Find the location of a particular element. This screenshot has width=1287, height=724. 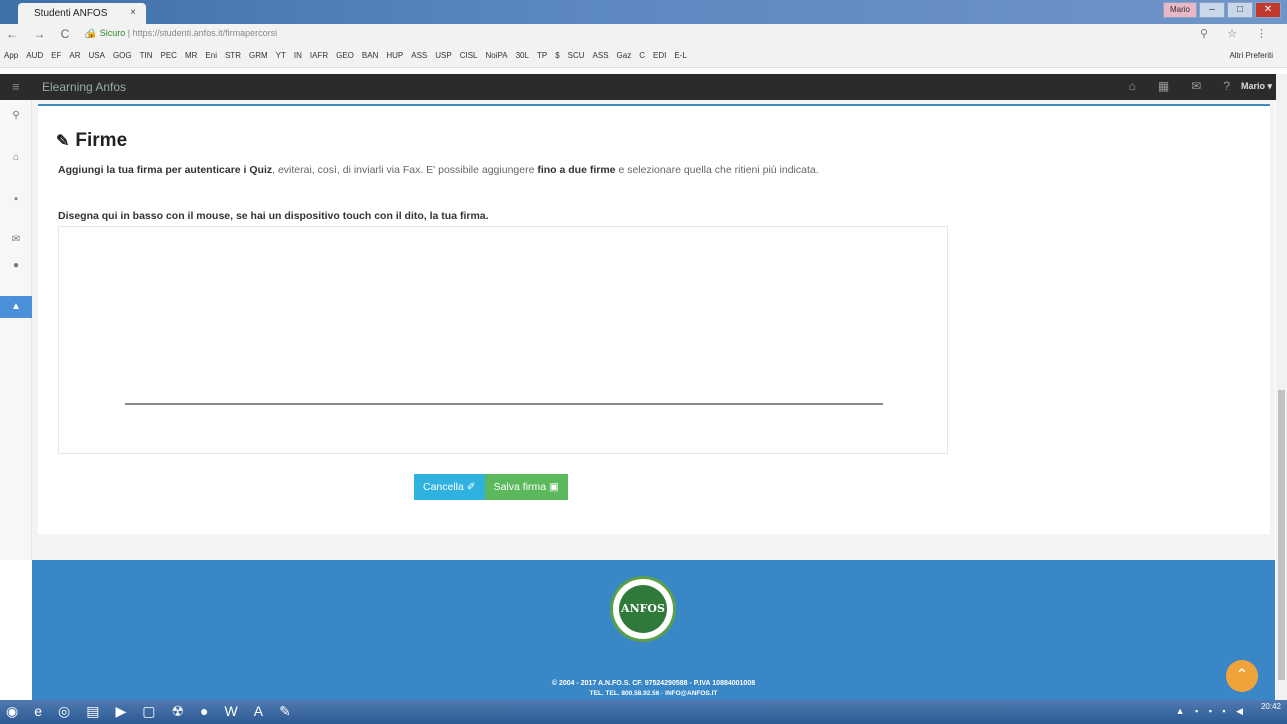

bookmark-item: $ is located at coordinates (557, 55).